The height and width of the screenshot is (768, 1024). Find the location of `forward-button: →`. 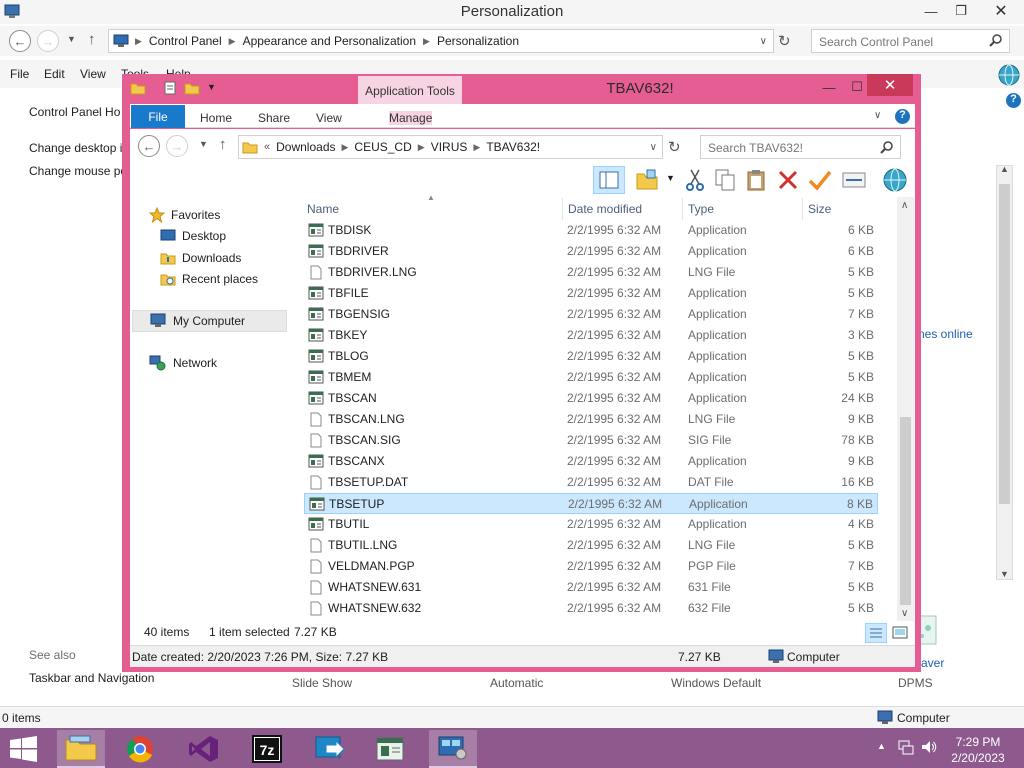

forward-button: → is located at coordinates (48, 41).